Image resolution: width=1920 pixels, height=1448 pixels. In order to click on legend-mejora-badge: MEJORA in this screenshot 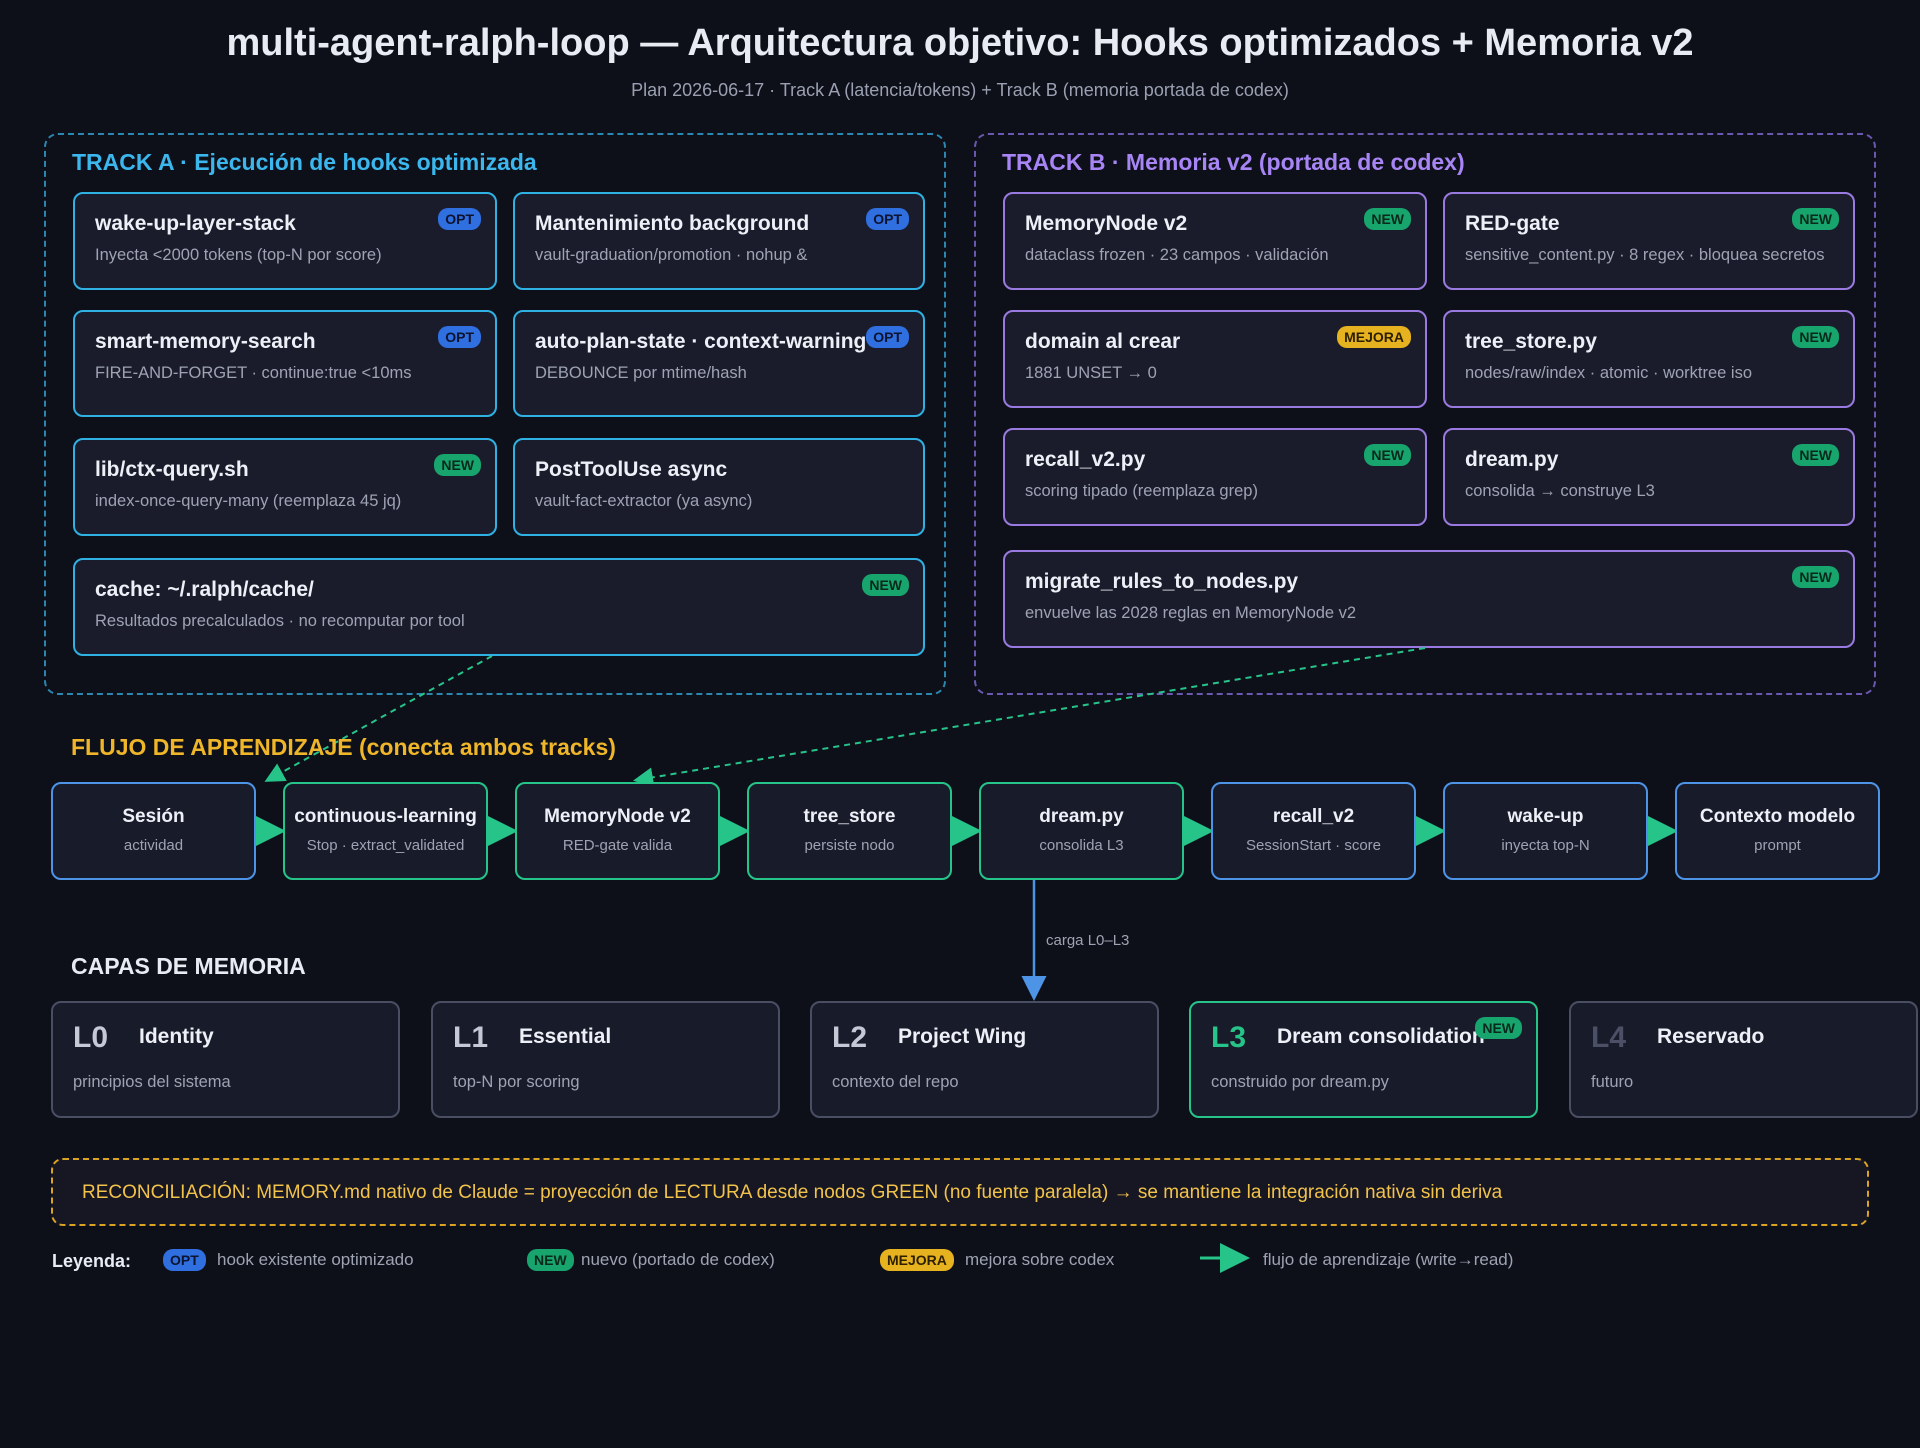, I will do `click(917, 1260)`.